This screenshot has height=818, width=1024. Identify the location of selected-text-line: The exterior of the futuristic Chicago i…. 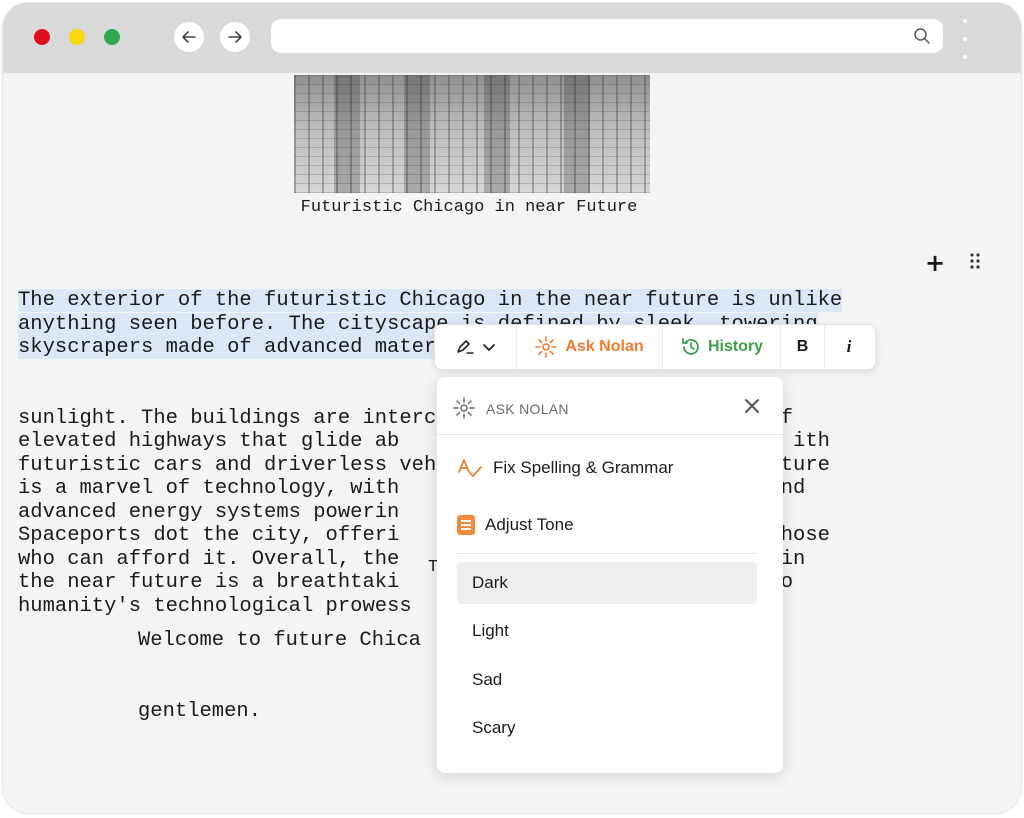
(430, 300).